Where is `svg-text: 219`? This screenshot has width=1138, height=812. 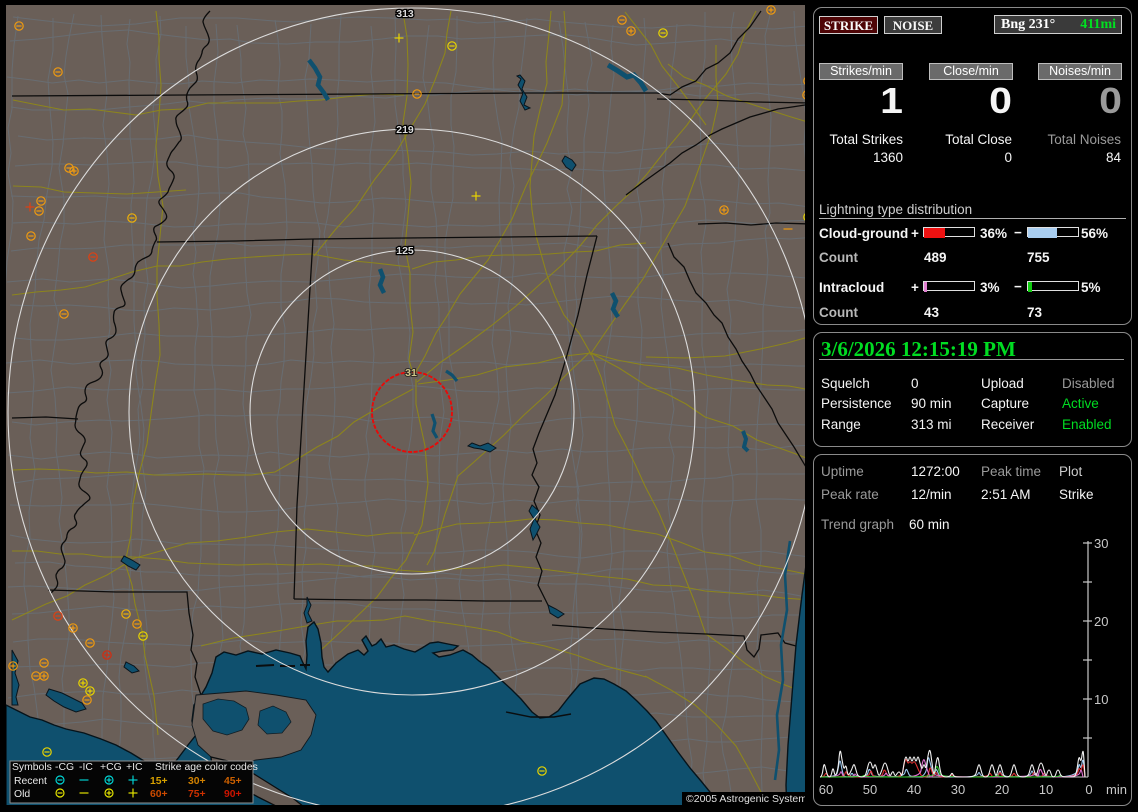
svg-text: 219 is located at coordinates (405, 130).